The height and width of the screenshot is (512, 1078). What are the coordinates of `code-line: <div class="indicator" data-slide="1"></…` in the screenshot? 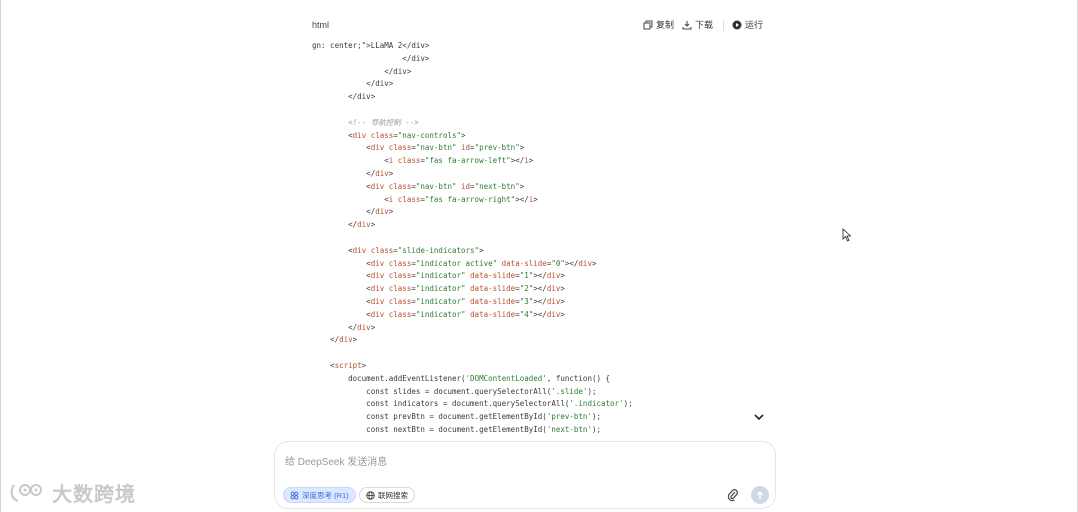 It's located at (542, 276).